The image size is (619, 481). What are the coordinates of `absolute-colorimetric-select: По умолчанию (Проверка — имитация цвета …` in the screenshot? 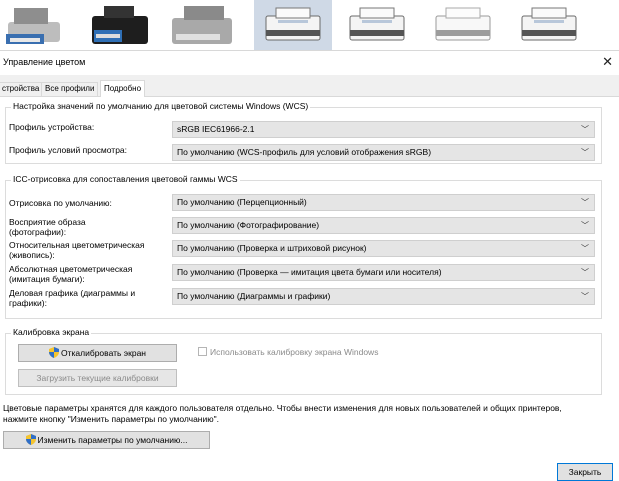 It's located at (383, 272).